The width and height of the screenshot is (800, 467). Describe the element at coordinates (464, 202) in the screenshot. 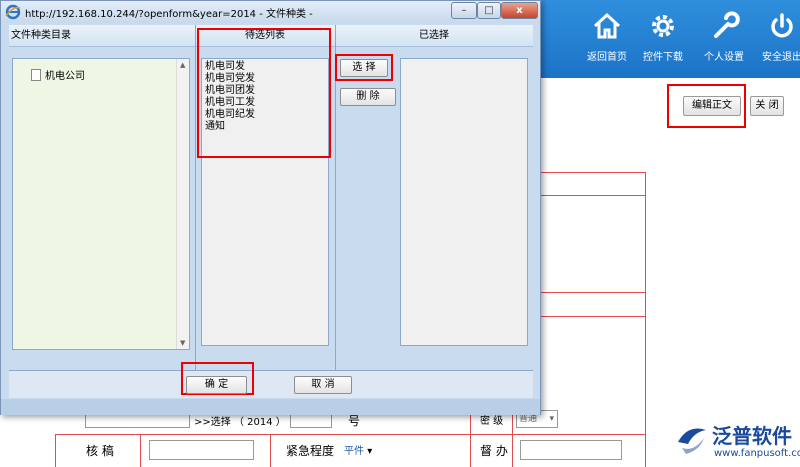

I see `selected-list` at that location.